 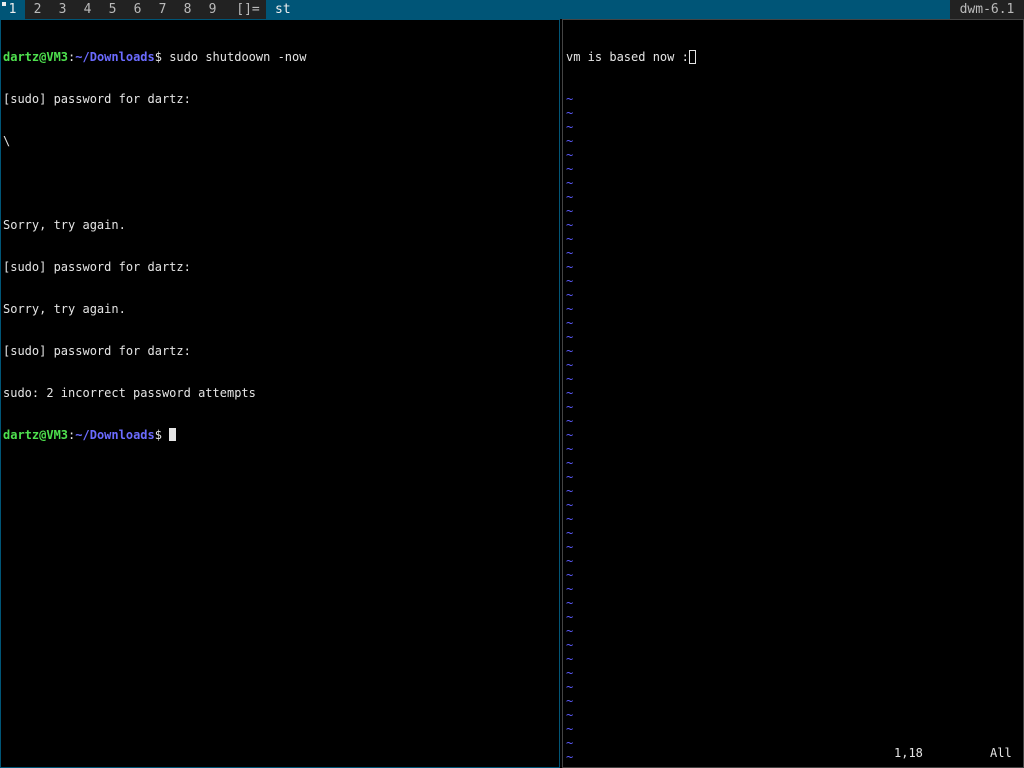 I want to click on tag-label: 7, so click(x=162, y=9).